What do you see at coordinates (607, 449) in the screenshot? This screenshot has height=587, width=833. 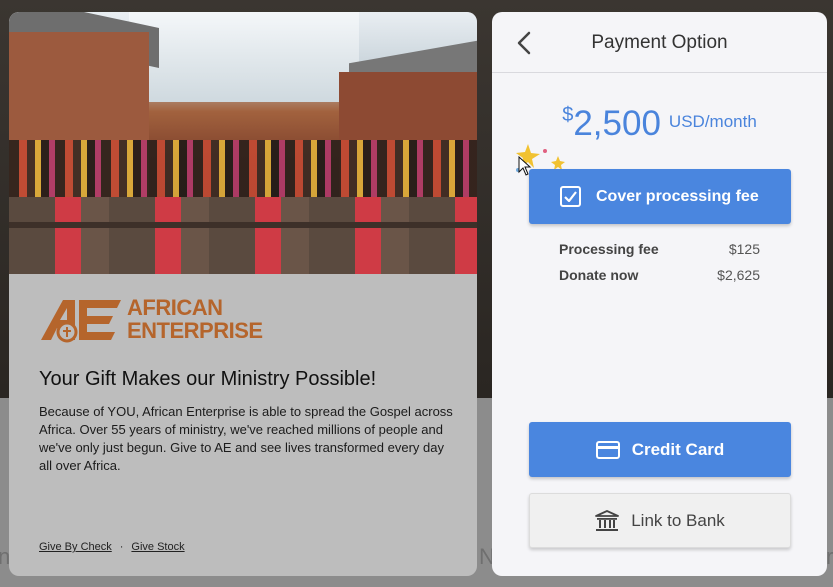 I see `credit-card-icon` at bounding box center [607, 449].